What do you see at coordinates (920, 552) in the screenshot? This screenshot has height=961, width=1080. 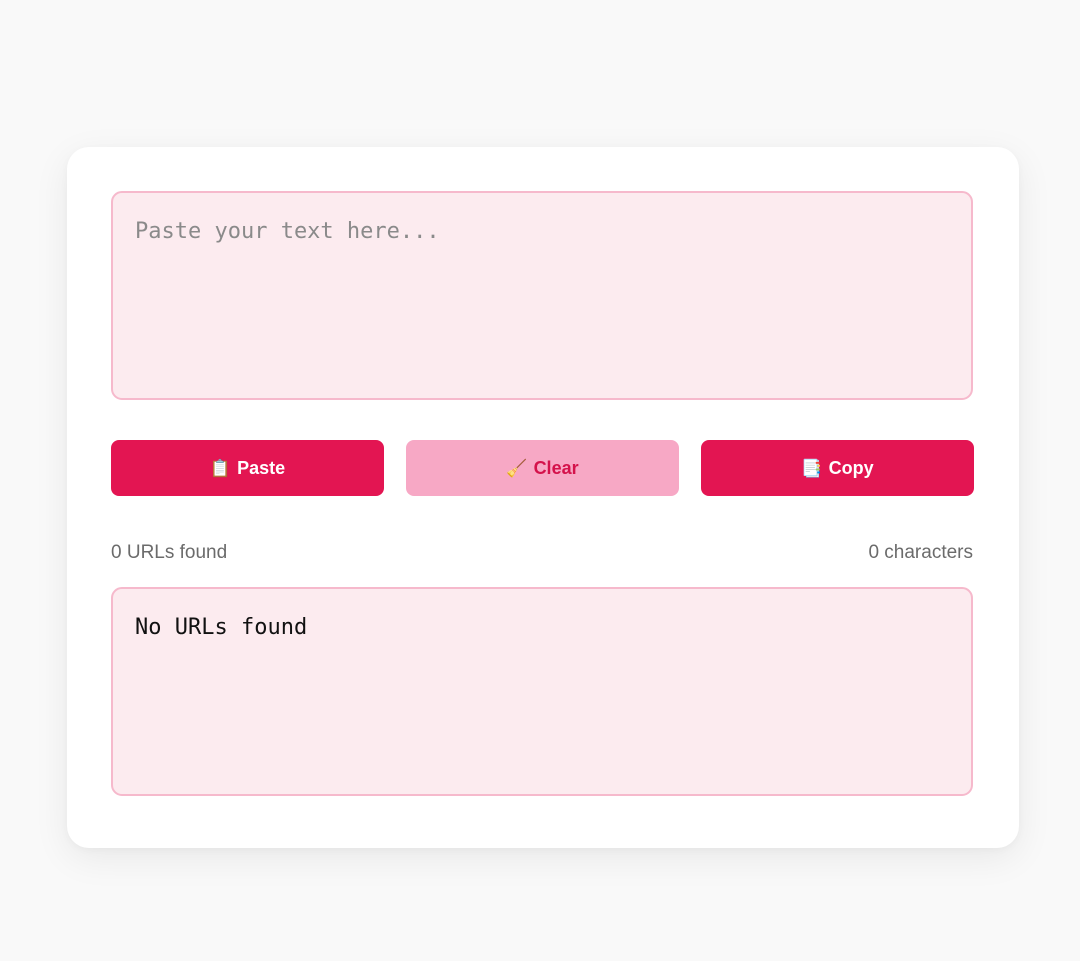 I see `character-count: 0 characters` at bounding box center [920, 552].